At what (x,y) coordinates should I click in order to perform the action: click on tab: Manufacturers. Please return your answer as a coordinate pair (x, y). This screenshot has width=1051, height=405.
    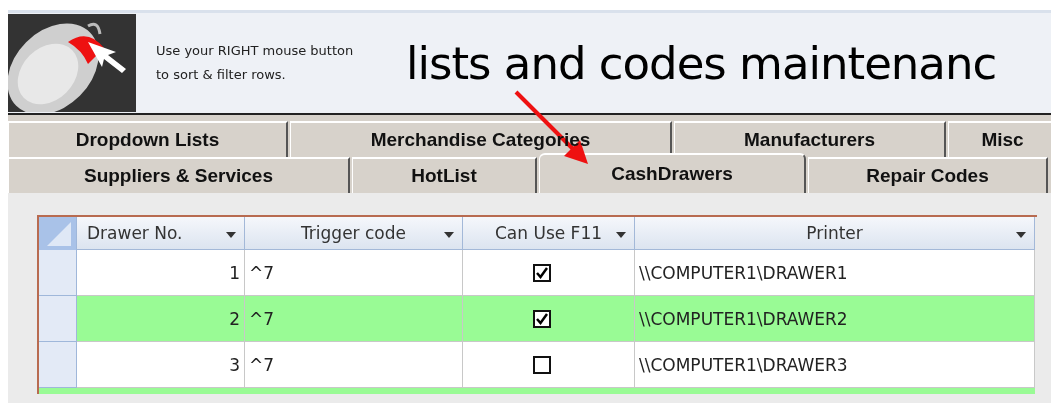
    Looking at the image, I should click on (810, 139).